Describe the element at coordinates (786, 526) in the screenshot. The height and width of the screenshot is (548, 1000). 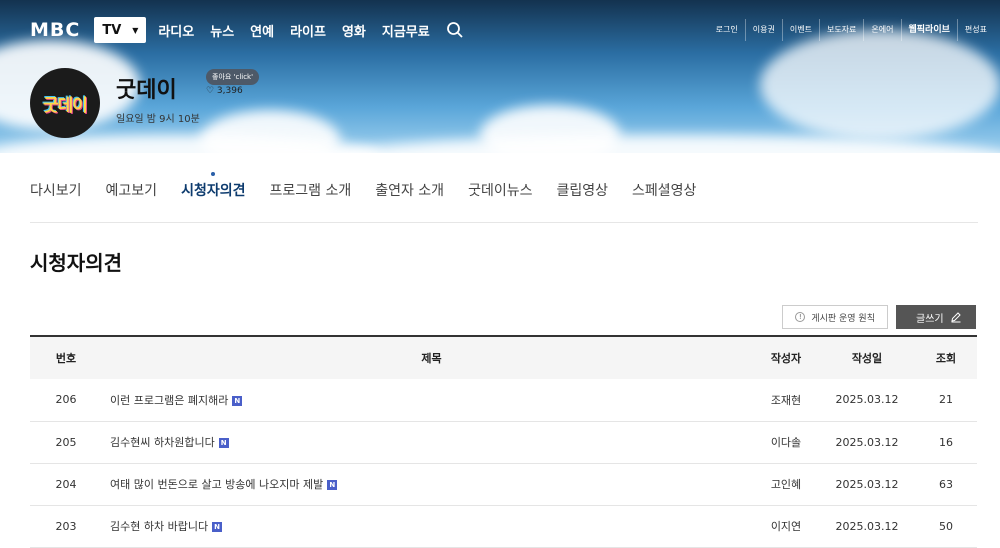
I see `row-writer: 이지연` at that location.